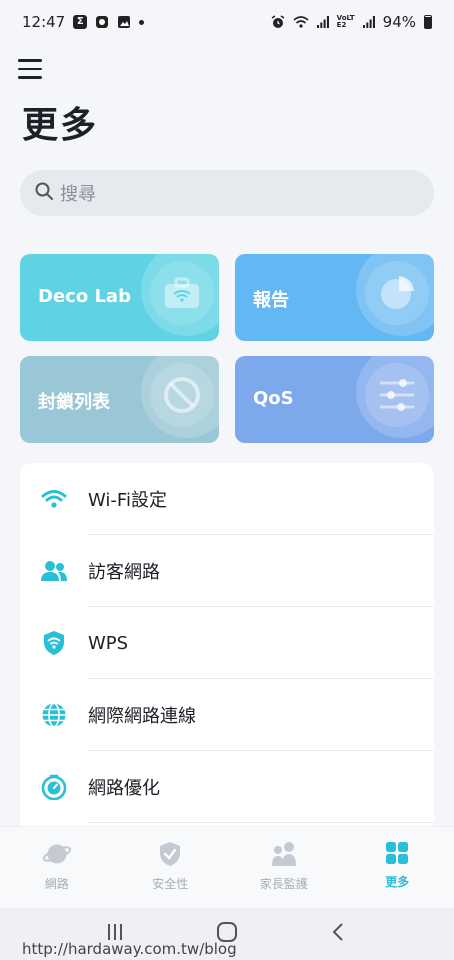  Describe the element at coordinates (273, 398) in the screenshot. I see `card-label: QoS` at that location.